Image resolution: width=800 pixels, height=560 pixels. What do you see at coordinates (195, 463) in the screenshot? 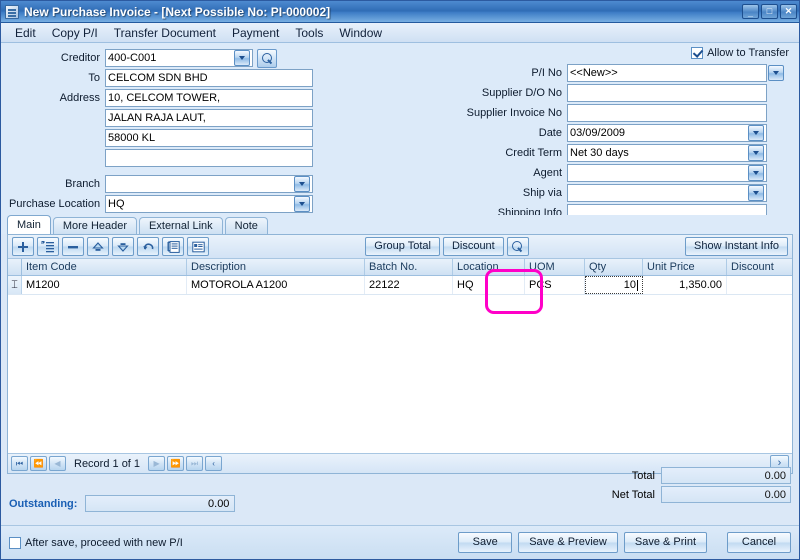
I see `last-record-button: ⏭` at bounding box center [195, 463].